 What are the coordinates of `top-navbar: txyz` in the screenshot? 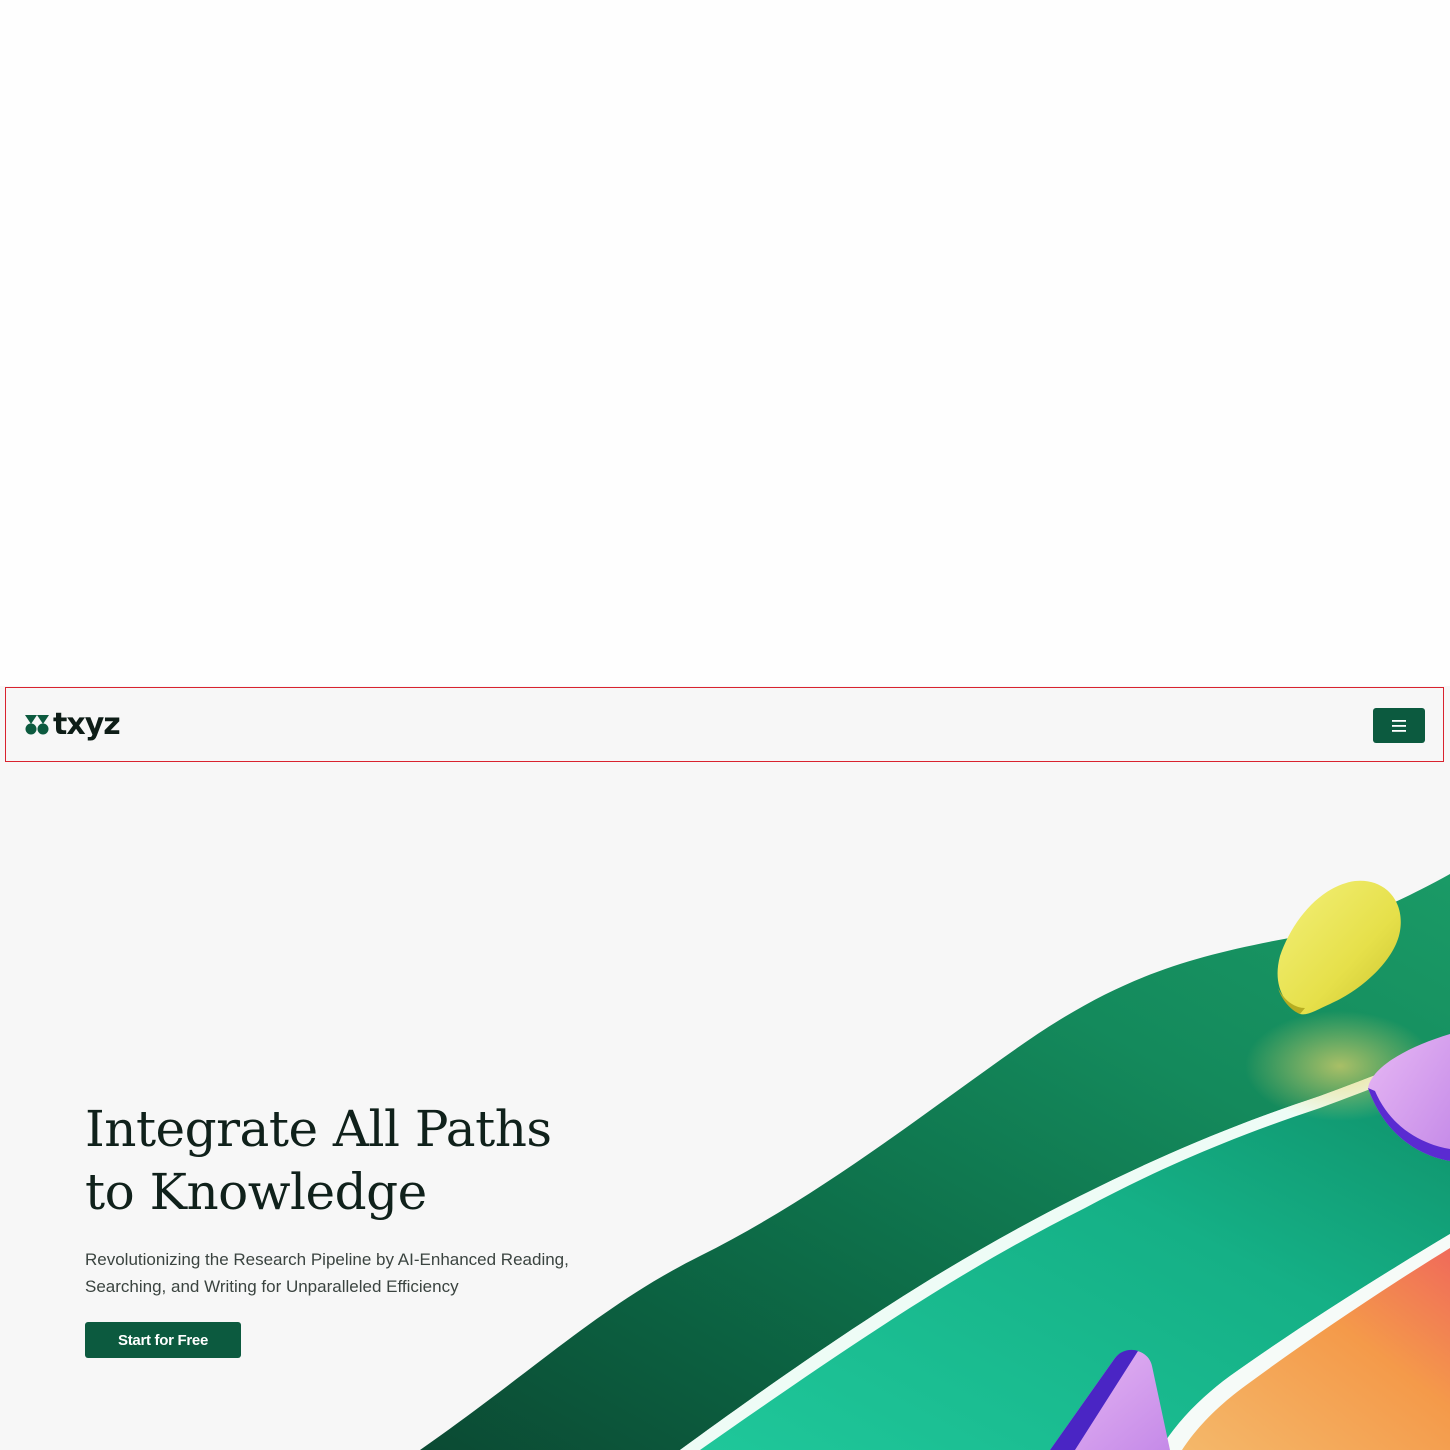 It's located at (724, 724).